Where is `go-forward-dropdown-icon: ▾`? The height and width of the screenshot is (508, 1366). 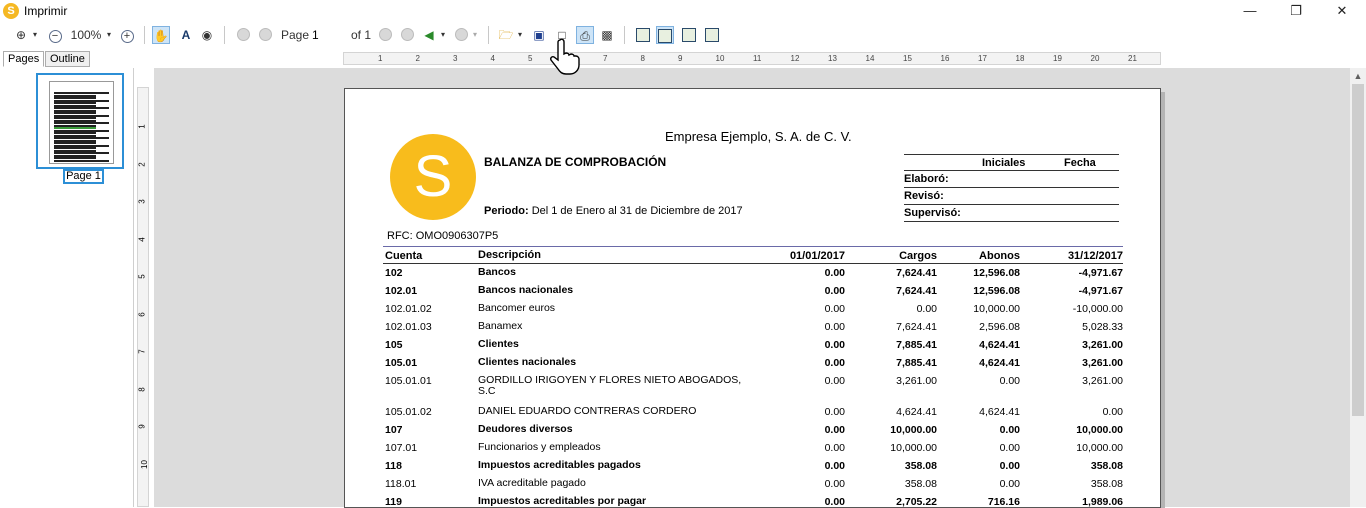
go-forward-dropdown-icon: ▾ is located at coordinates (475, 35).